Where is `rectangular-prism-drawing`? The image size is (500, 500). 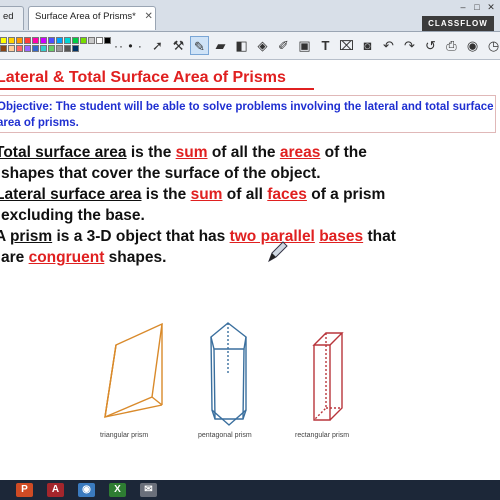 rectangular-prism-drawing is located at coordinates (328, 376).